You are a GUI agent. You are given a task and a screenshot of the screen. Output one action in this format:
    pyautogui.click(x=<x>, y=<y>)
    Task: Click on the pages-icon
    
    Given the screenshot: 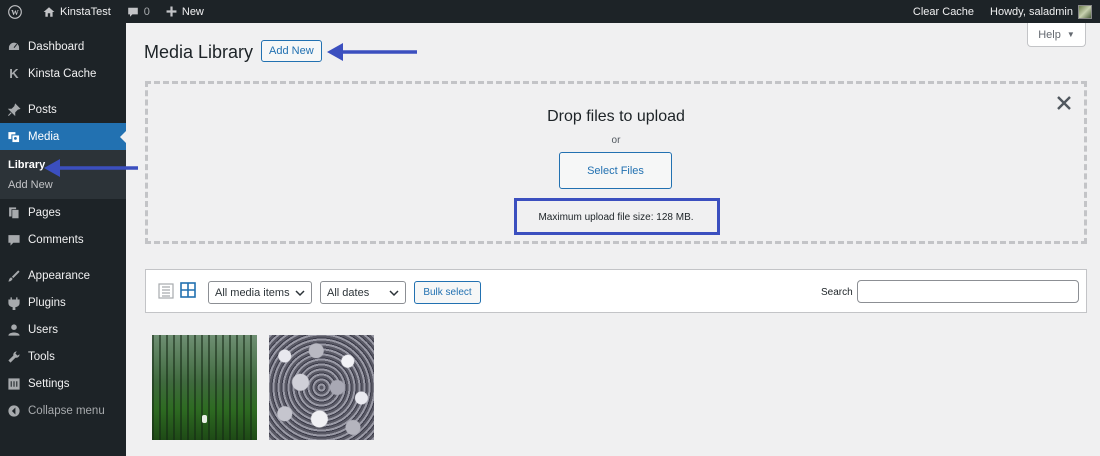 What is the action you would take?
    pyautogui.click(x=14, y=213)
    